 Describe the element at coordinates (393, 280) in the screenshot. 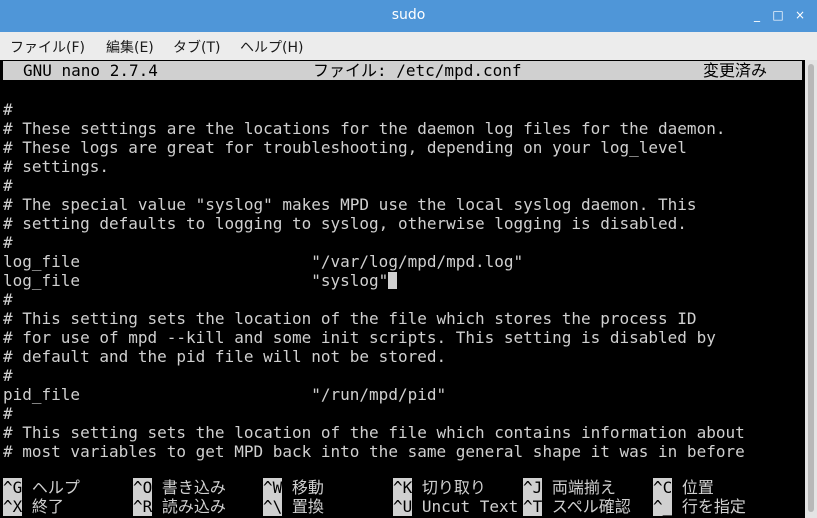

I see `text-cursor` at that location.